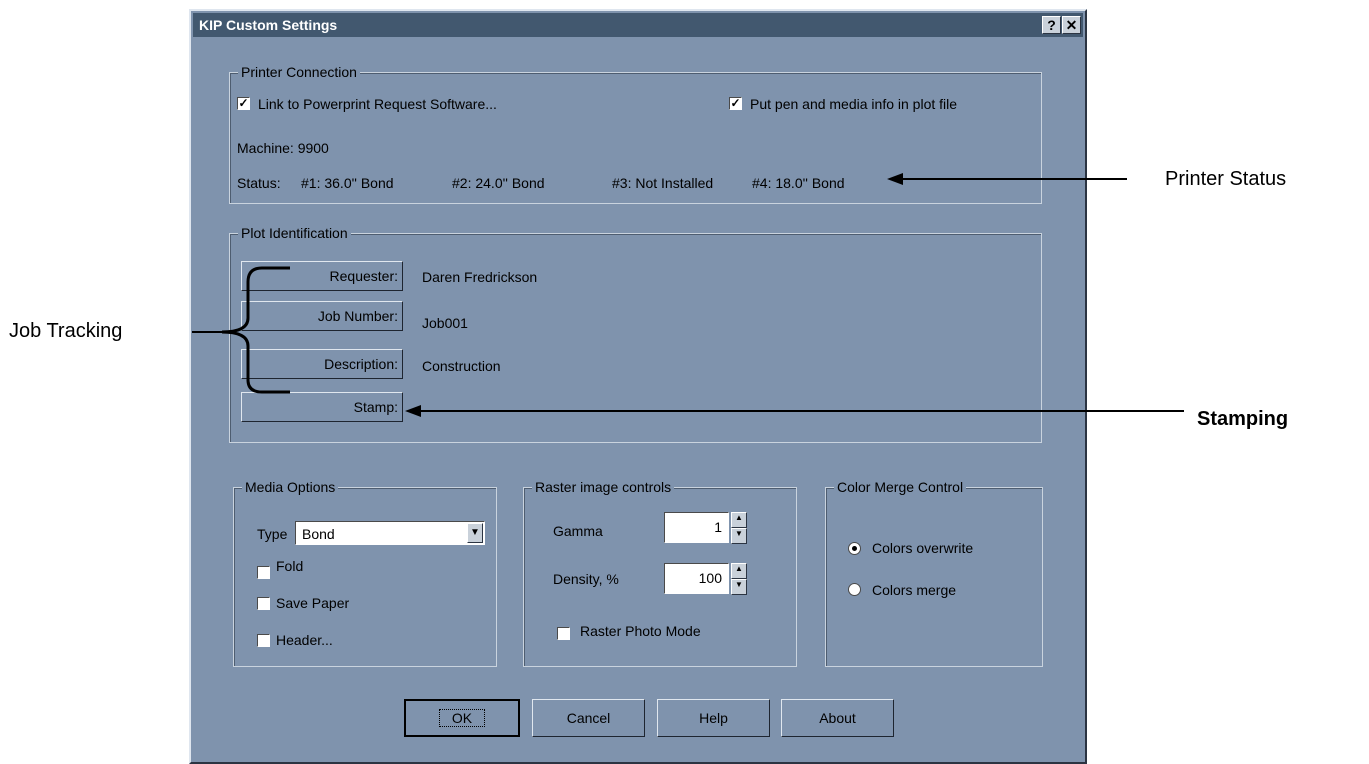 The height and width of the screenshot is (764, 1369). What do you see at coordinates (255, 330) in the screenshot?
I see `job-tracking-brace` at bounding box center [255, 330].